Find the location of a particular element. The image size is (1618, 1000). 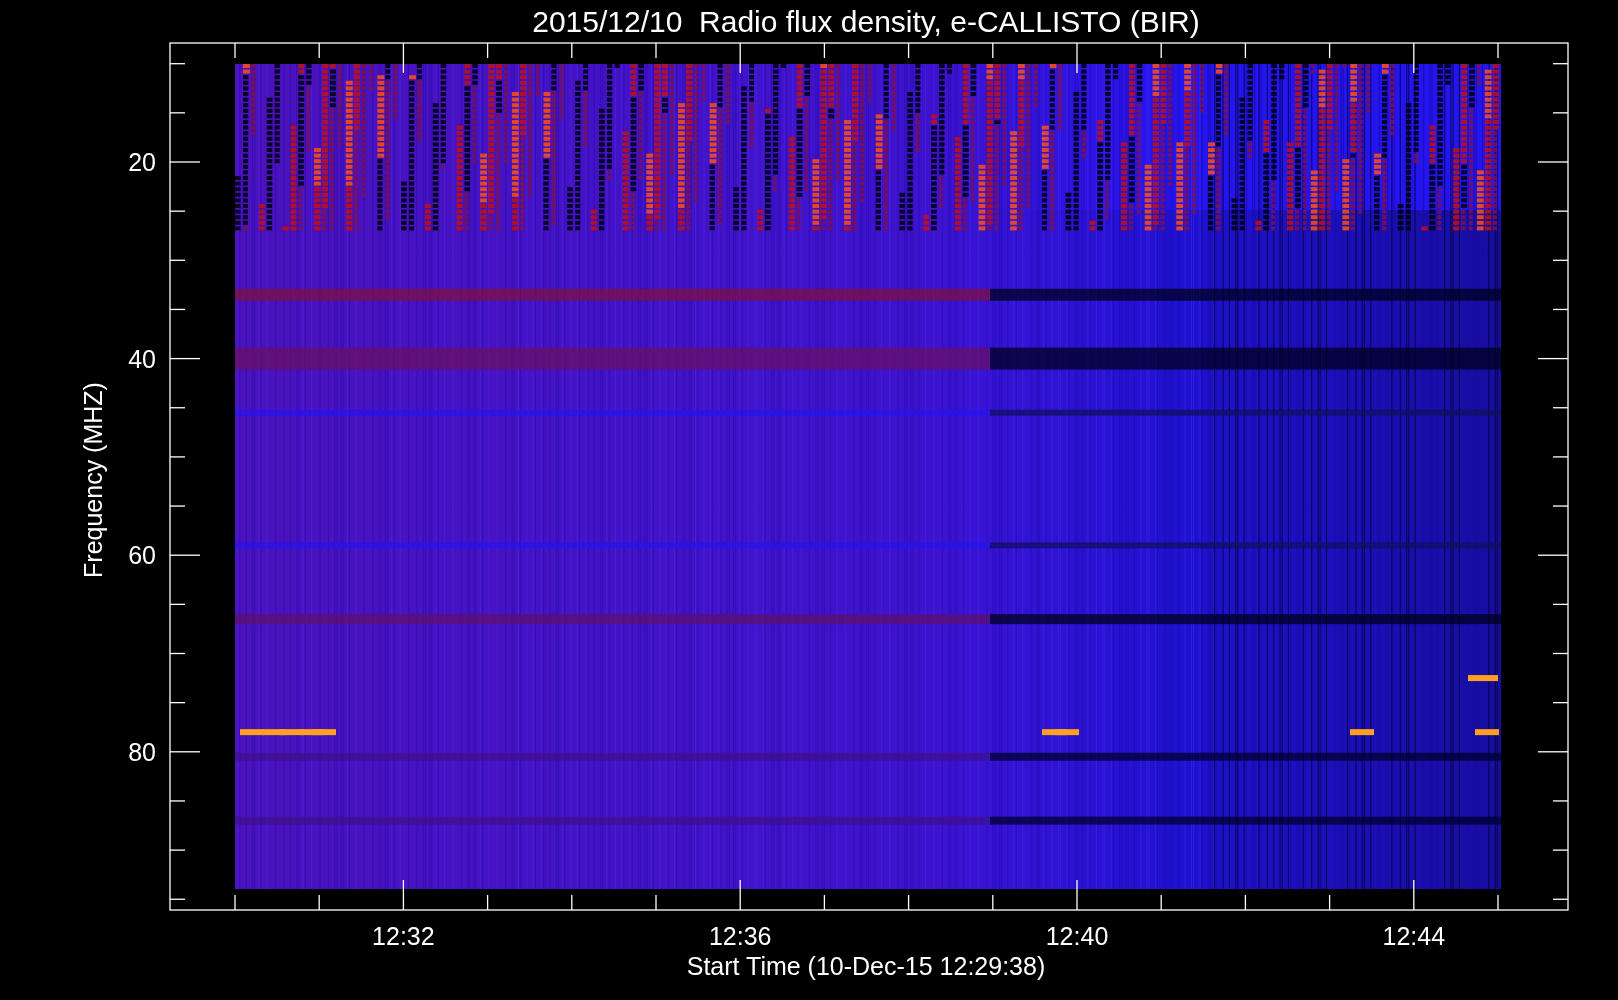

y-tick-label: 80 is located at coordinates (142, 751).